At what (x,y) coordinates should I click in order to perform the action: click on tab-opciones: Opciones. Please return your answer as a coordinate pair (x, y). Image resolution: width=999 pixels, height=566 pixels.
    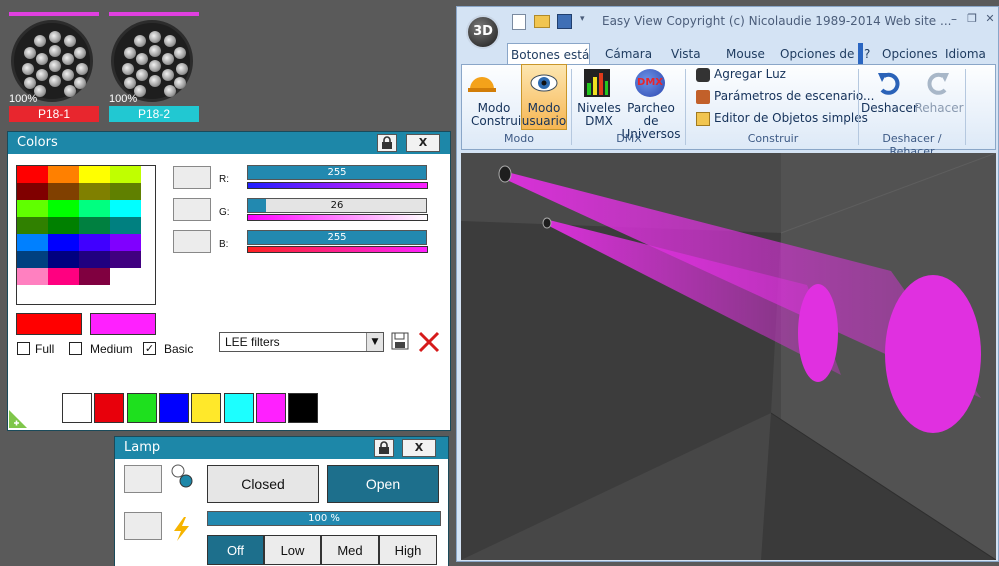
    Looking at the image, I should click on (910, 54).